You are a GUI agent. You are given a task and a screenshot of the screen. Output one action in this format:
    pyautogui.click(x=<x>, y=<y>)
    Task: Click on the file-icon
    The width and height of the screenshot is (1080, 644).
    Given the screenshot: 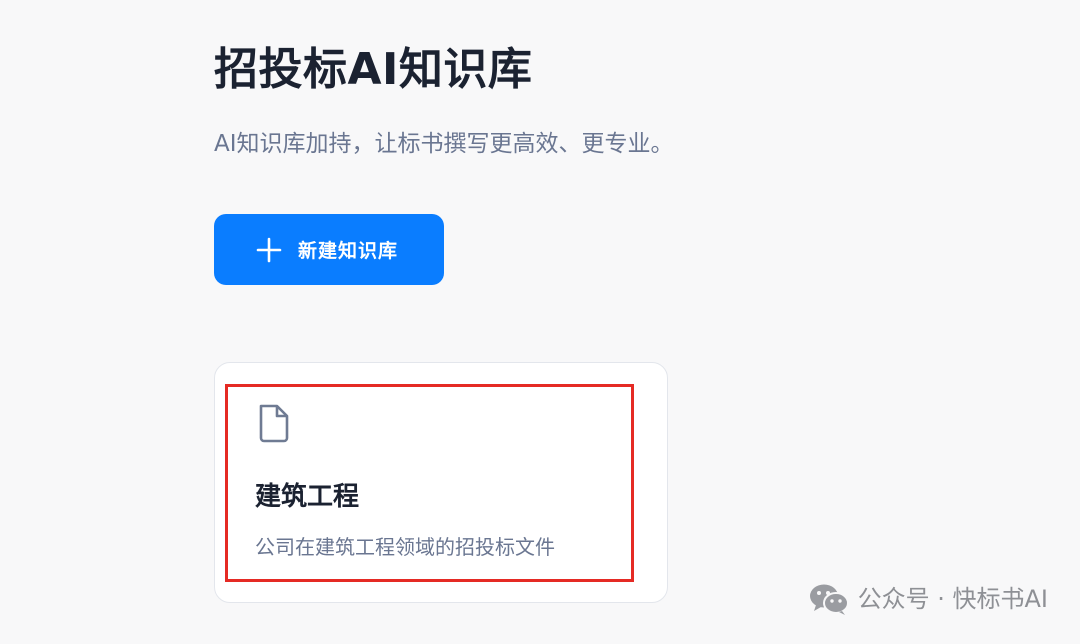 What is the action you would take?
    pyautogui.click(x=274, y=423)
    